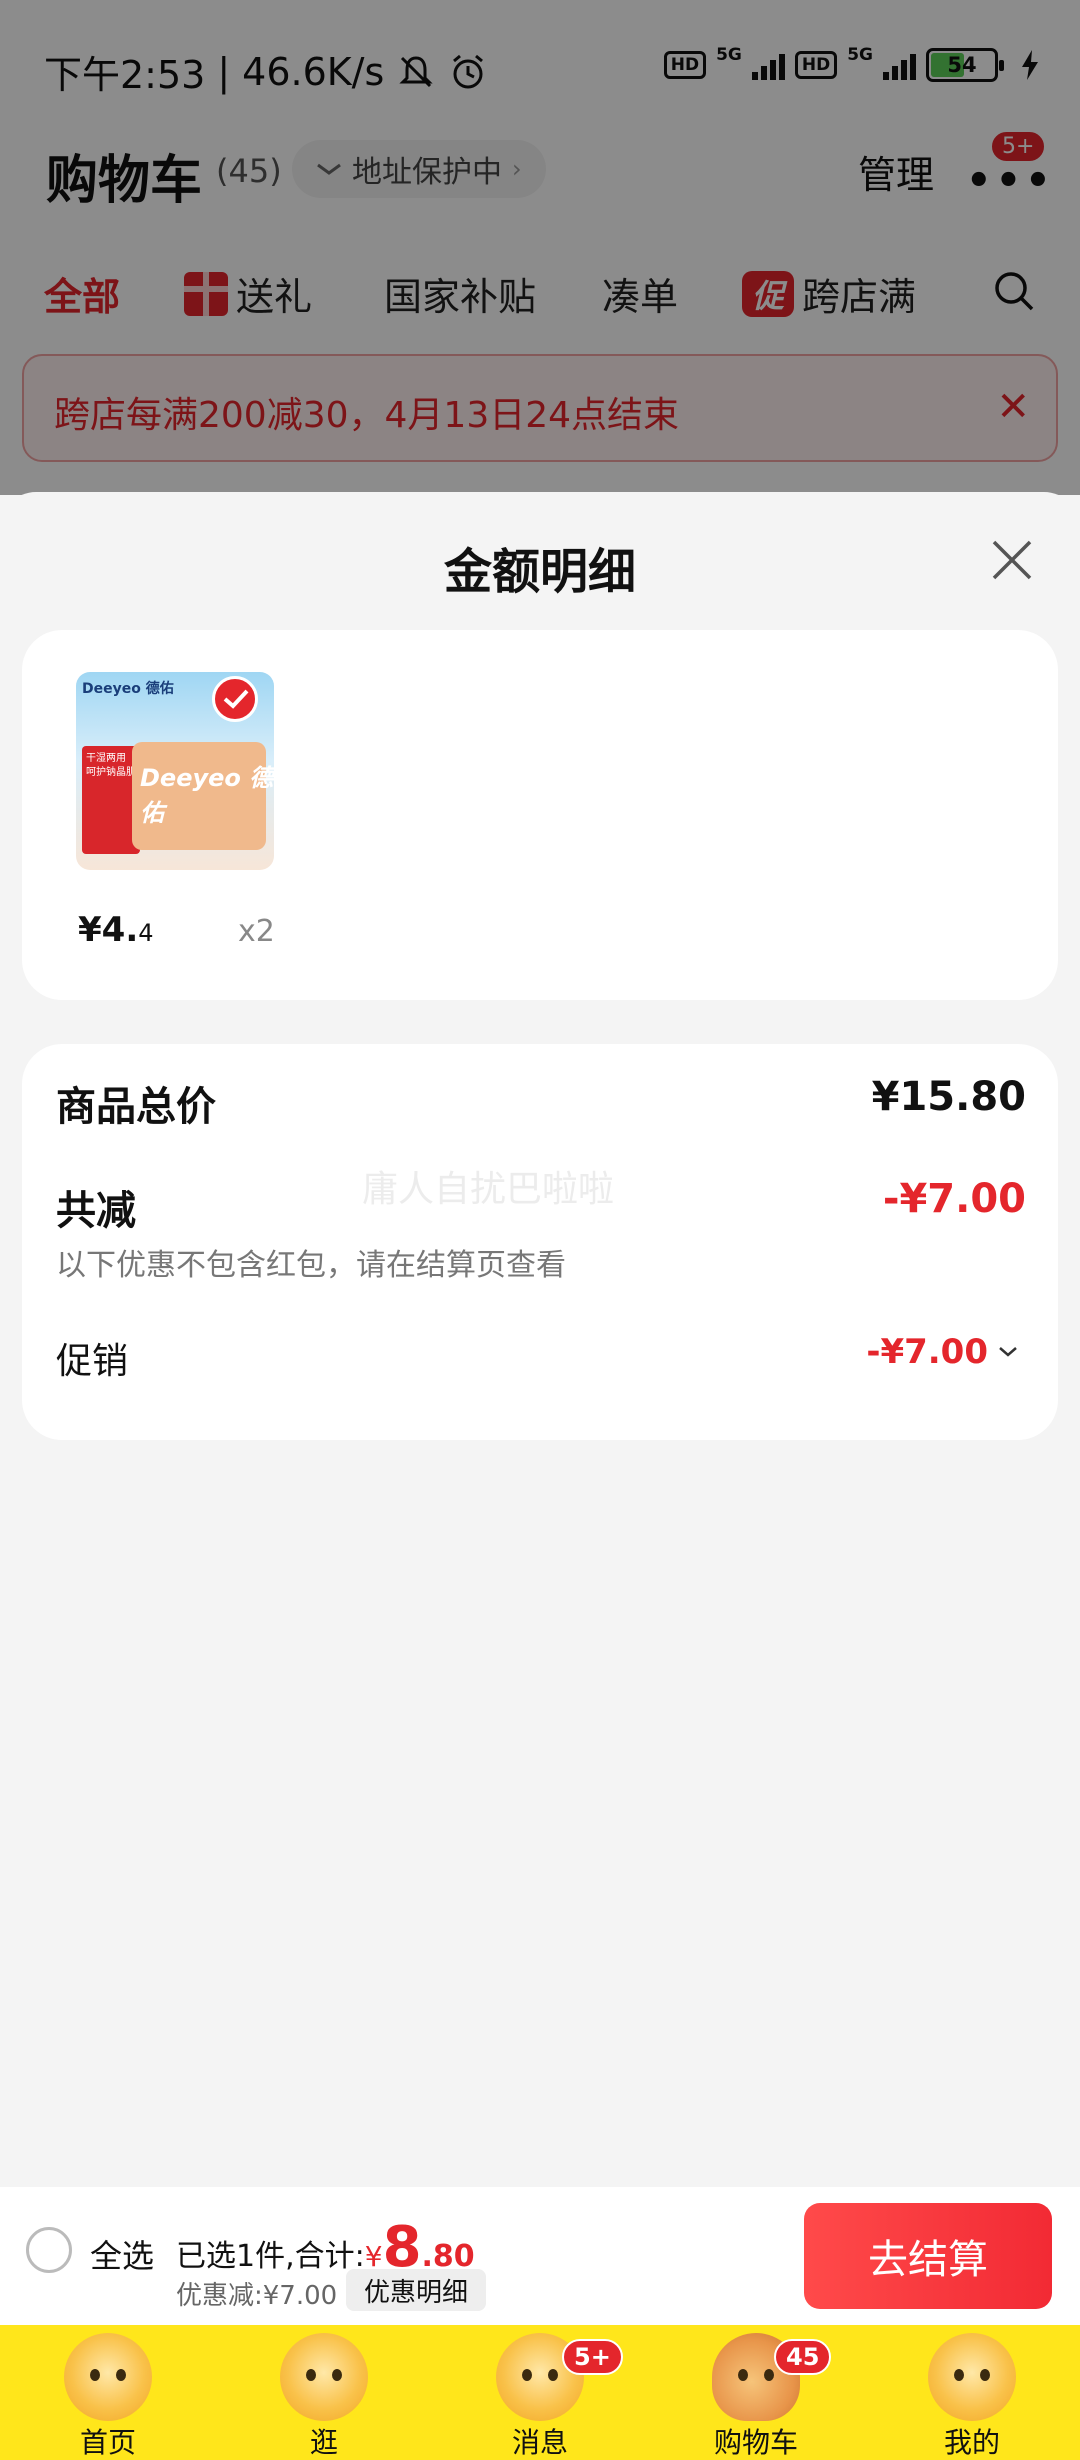 The image size is (1080, 2460). Describe the element at coordinates (235, 699) in the screenshot. I see `selected-check-icon` at that location.